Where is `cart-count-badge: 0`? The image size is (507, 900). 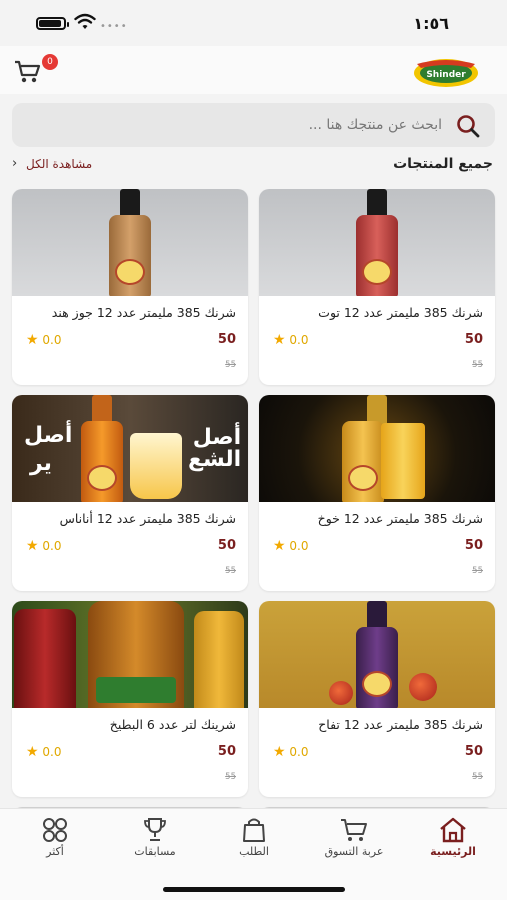 cart-count-badge: 0 is located at coordinates (50, 62).